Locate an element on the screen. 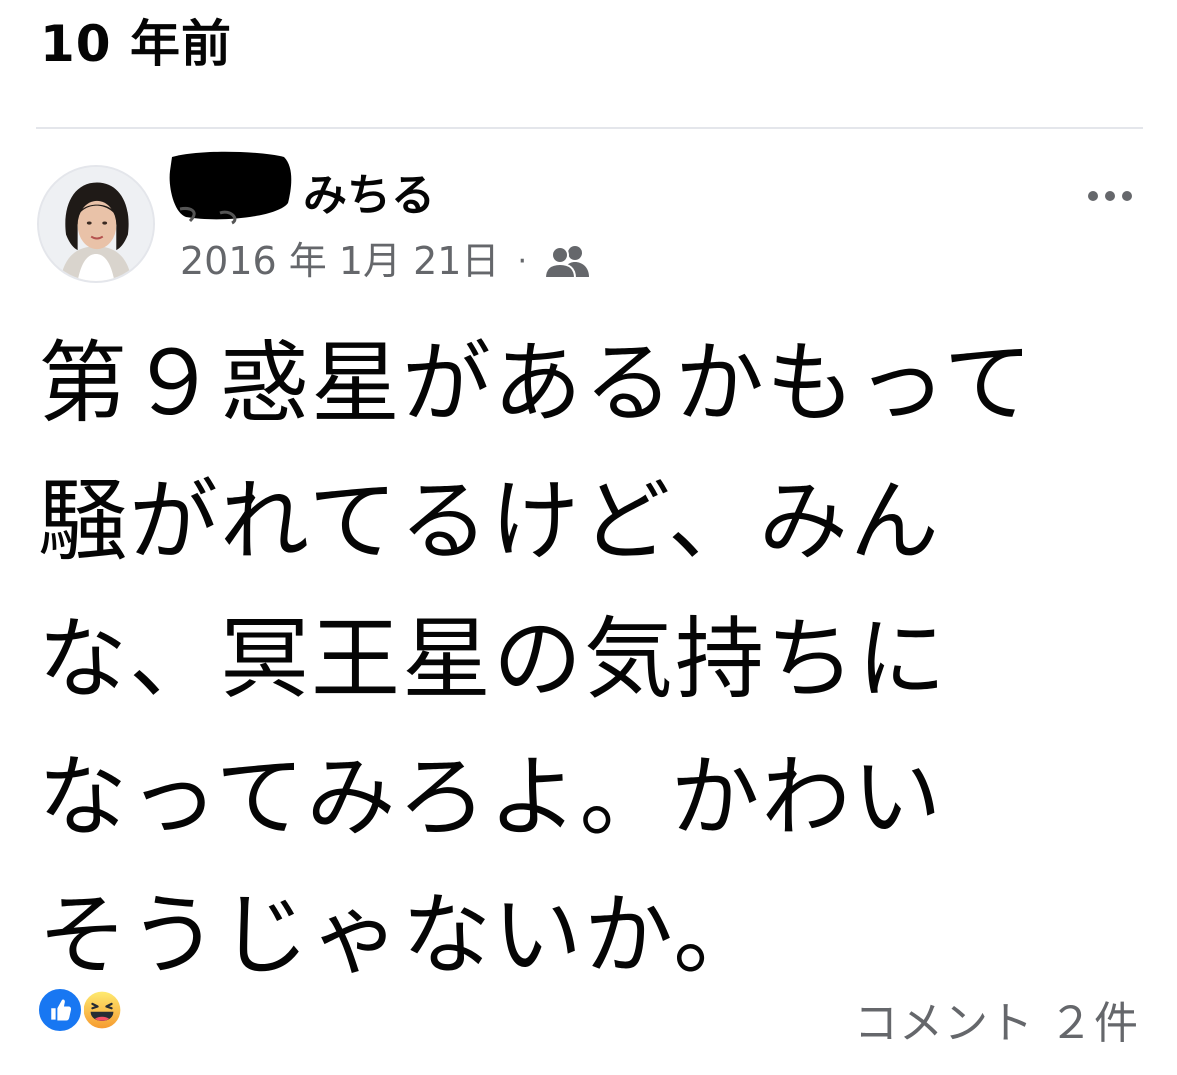 This screenshot has height=1075, width=1177. avatar-photo is located at coordinates (96, 224).